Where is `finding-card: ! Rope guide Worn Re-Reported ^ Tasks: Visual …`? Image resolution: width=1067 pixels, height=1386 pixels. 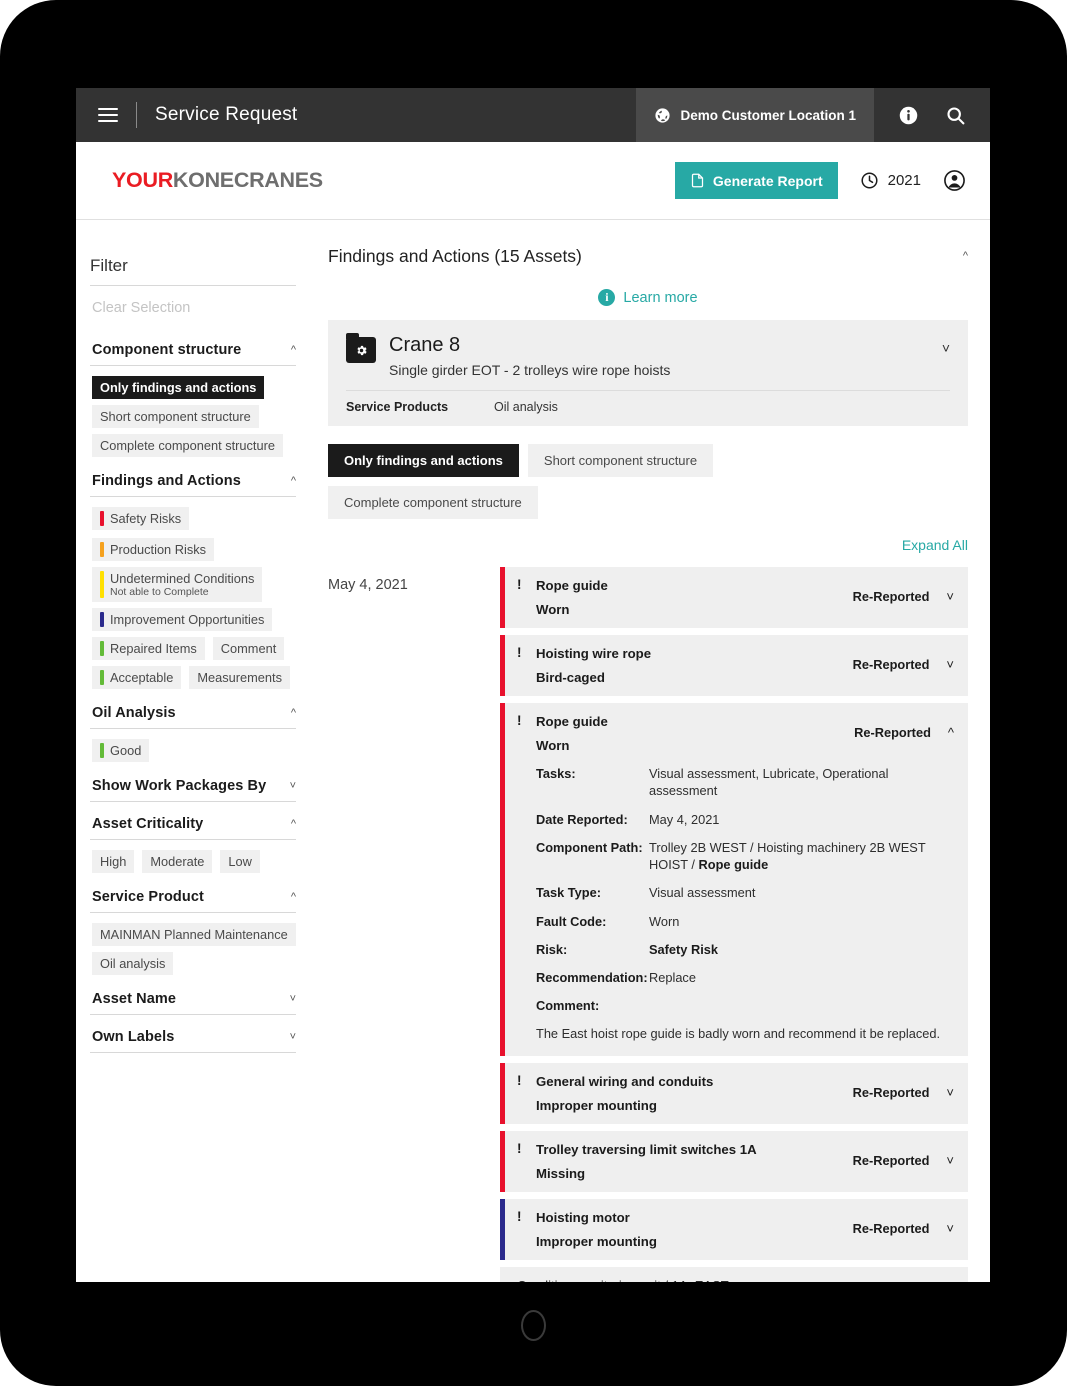 finding-card: ! Rope guide Worn Re-Reported ^ Tasks: Visual … is located at coordinates (734, 879).